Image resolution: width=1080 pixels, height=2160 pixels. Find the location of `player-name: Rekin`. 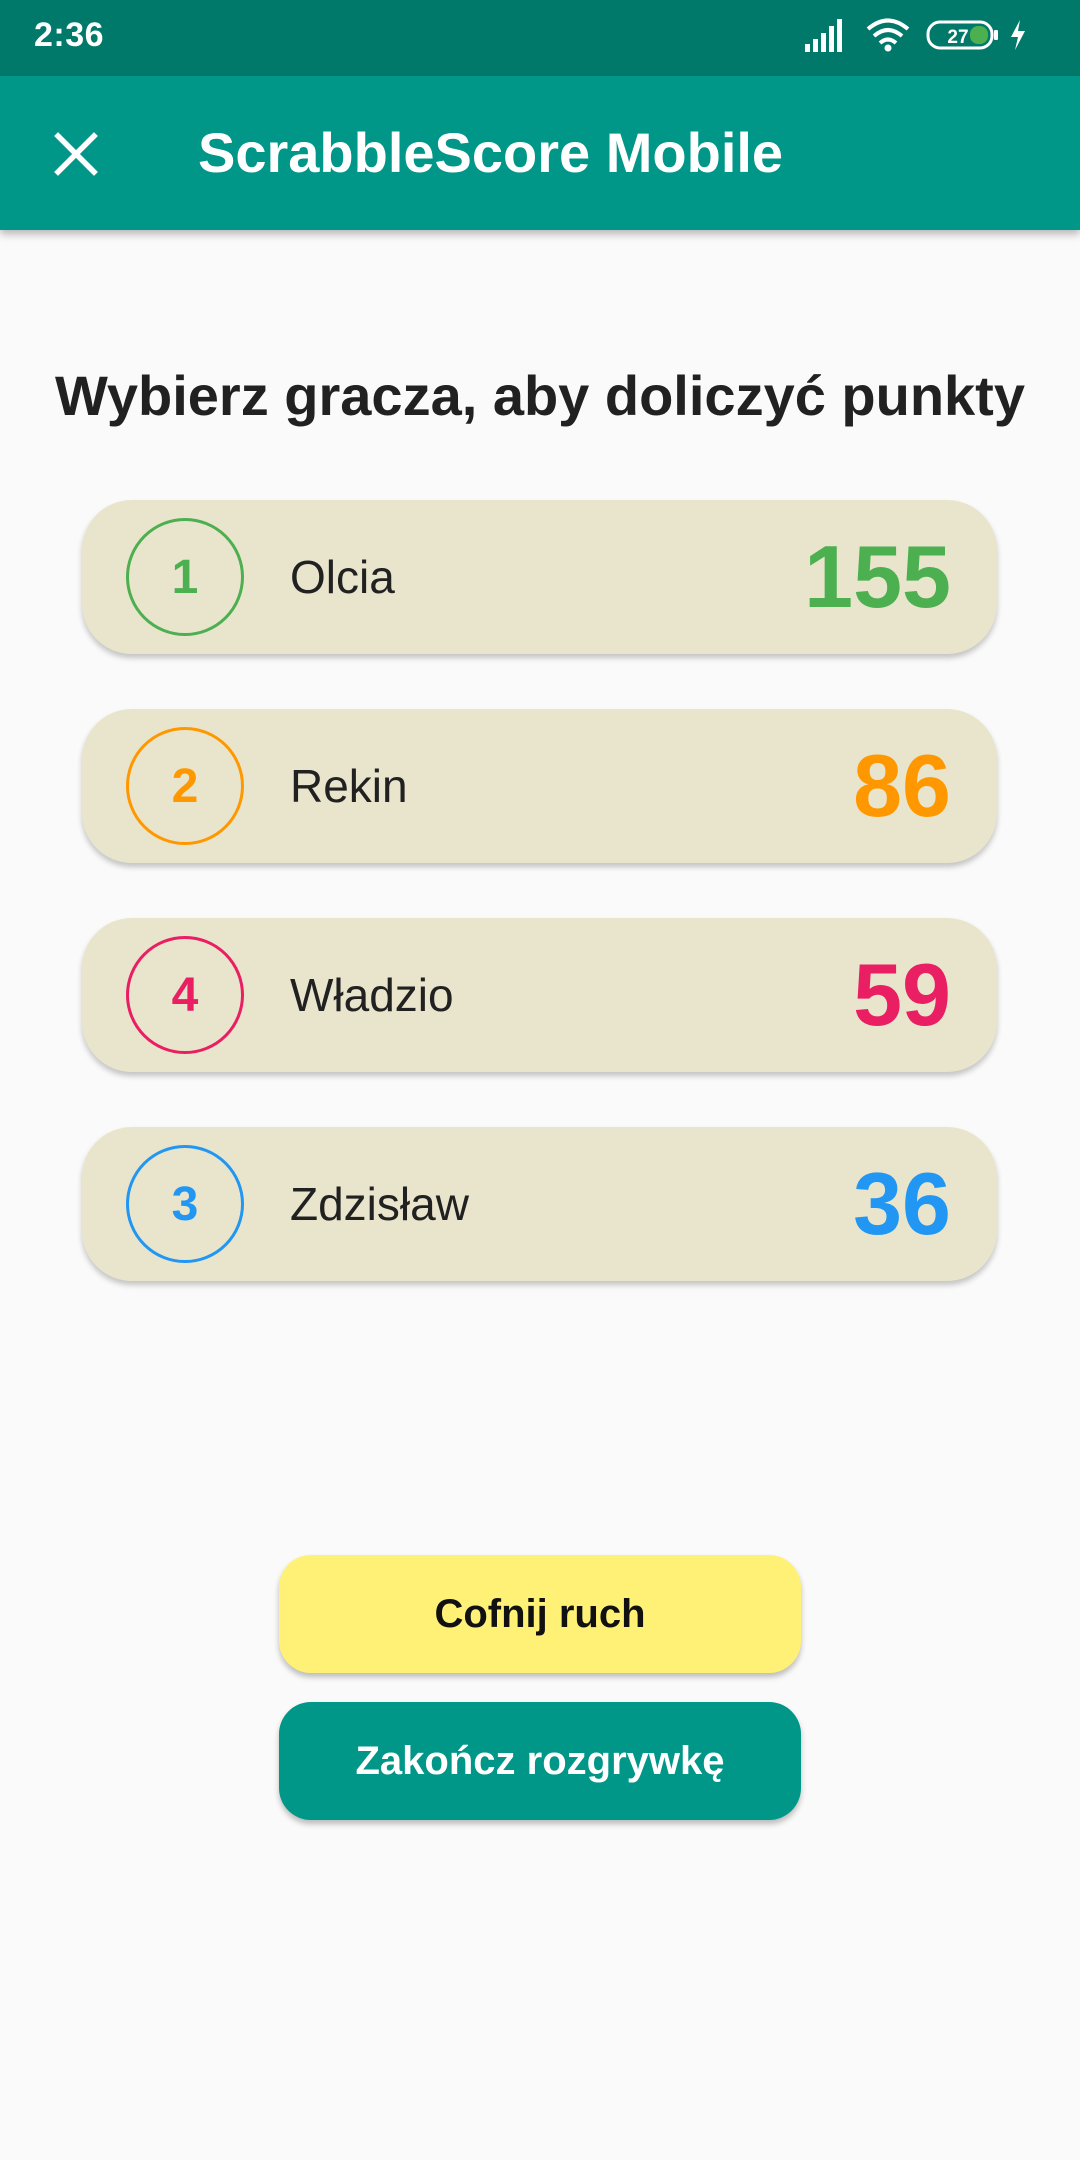

player-name: Rekin is located at coordinates (349, 786).